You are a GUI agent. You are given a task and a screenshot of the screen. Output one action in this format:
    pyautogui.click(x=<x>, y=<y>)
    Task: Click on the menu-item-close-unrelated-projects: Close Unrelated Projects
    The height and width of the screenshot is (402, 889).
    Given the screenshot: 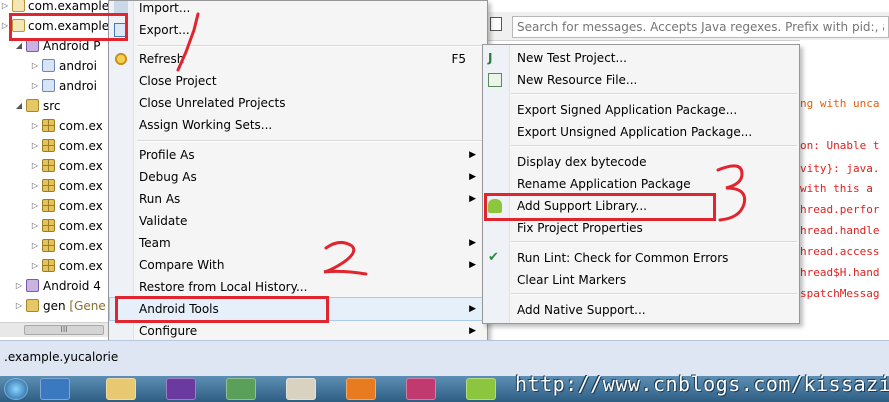 What is the action you would take?
    pyautogui.click(x=298, y=103)
    